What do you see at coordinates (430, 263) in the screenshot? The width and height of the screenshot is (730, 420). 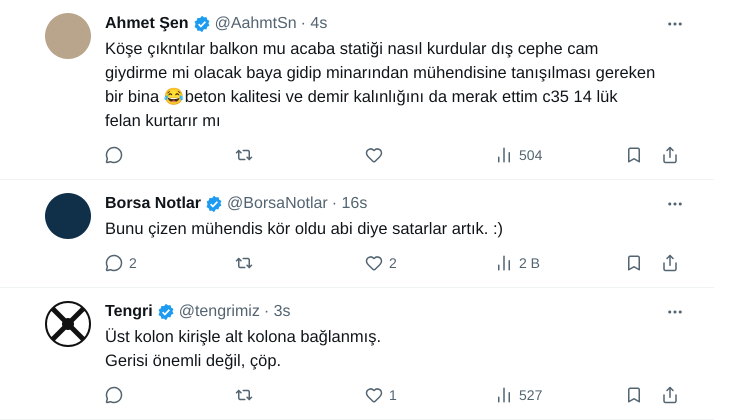 I see `like-button: 2` at bounding box center [430, 263].